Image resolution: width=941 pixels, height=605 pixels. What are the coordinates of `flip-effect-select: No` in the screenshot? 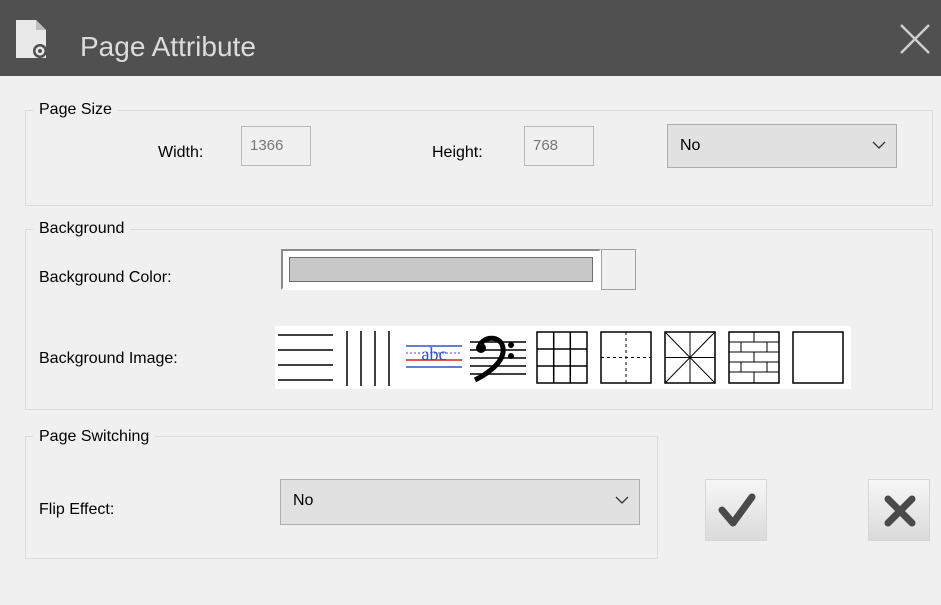 It's located at (460, 502).